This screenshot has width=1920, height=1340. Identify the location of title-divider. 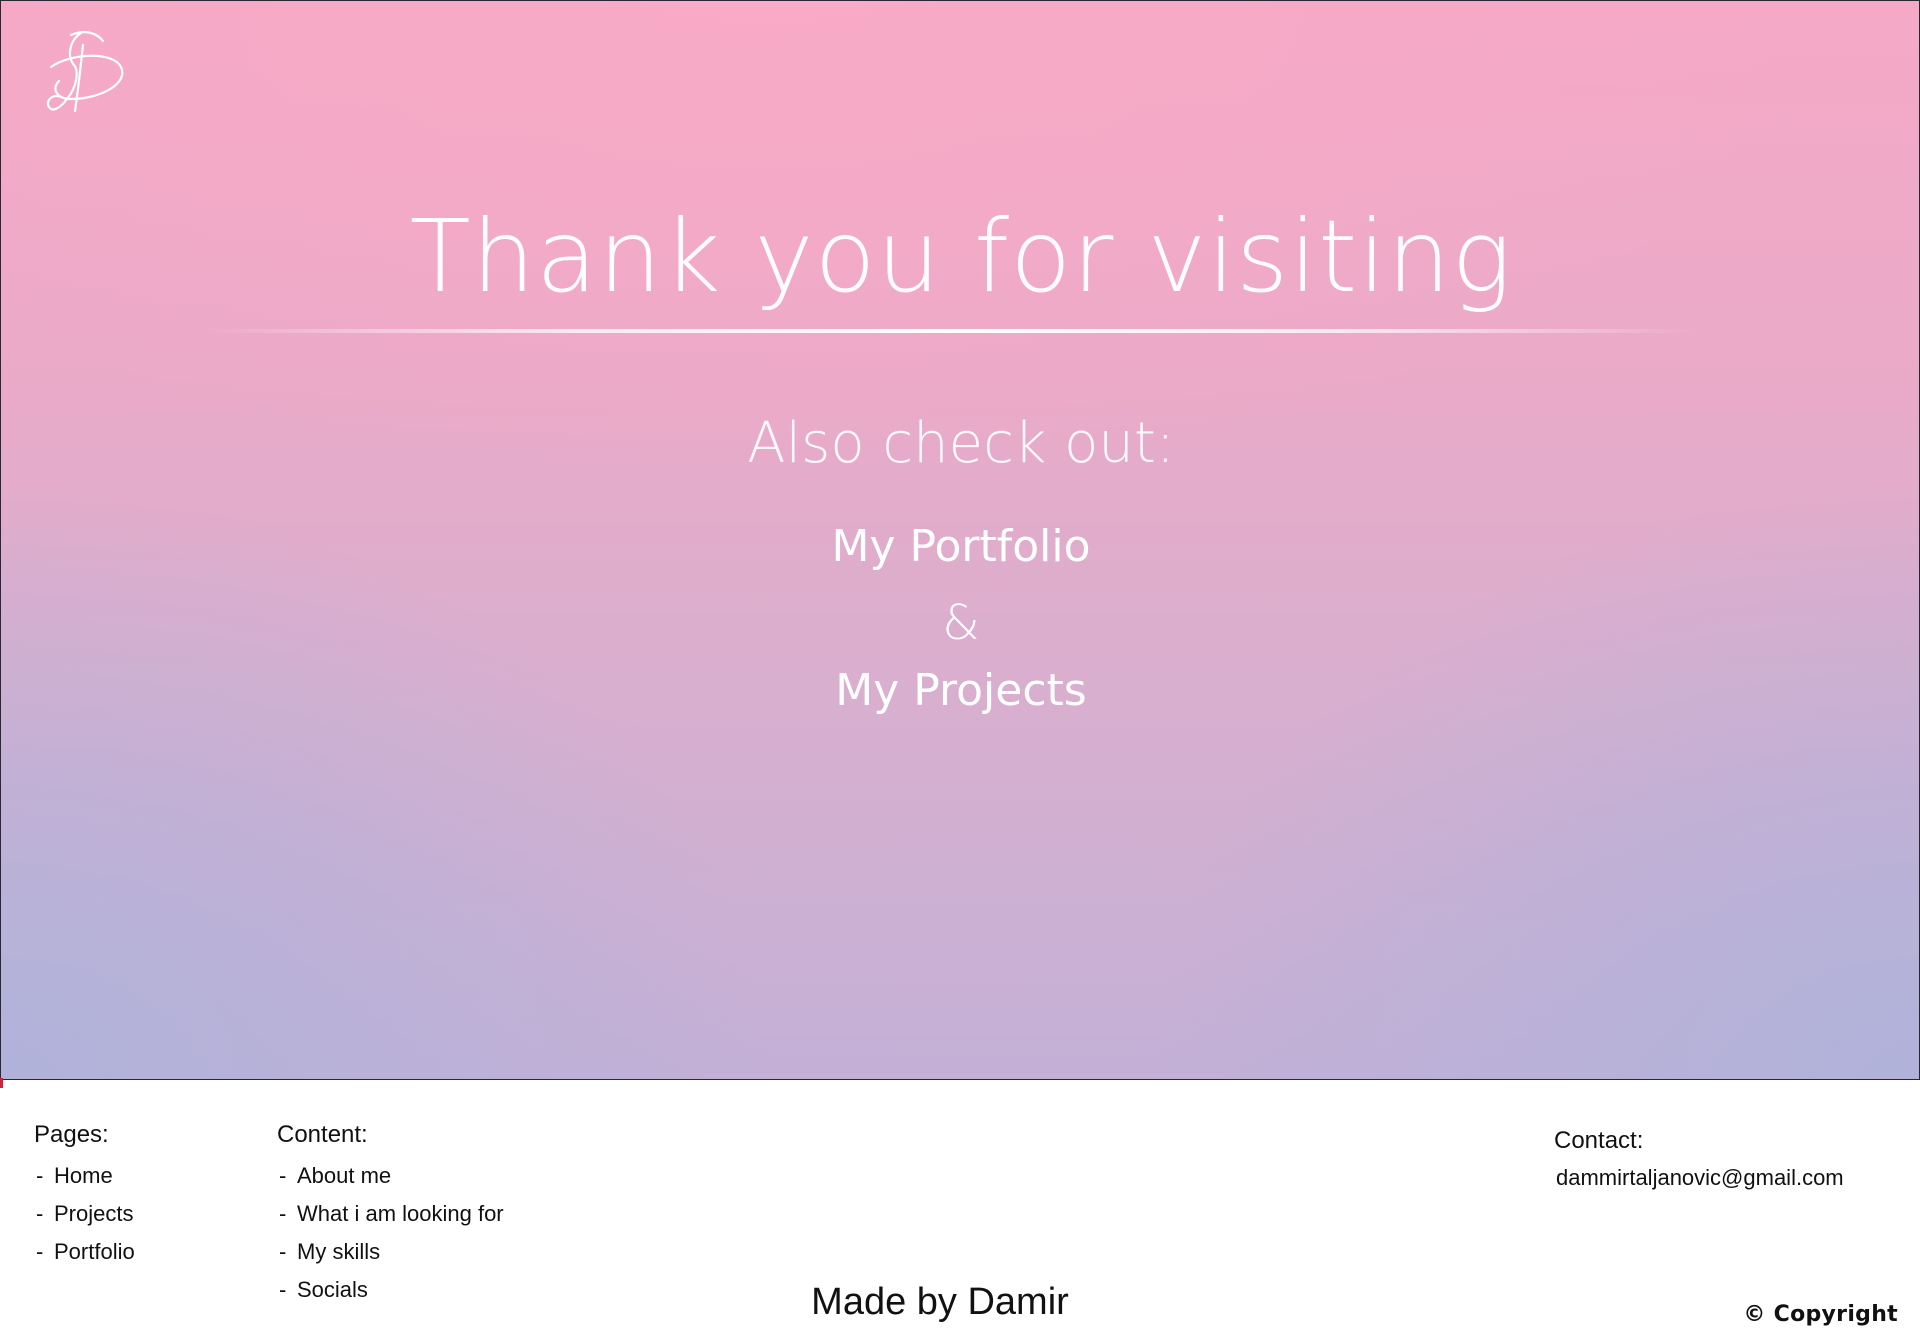
(952, 331).